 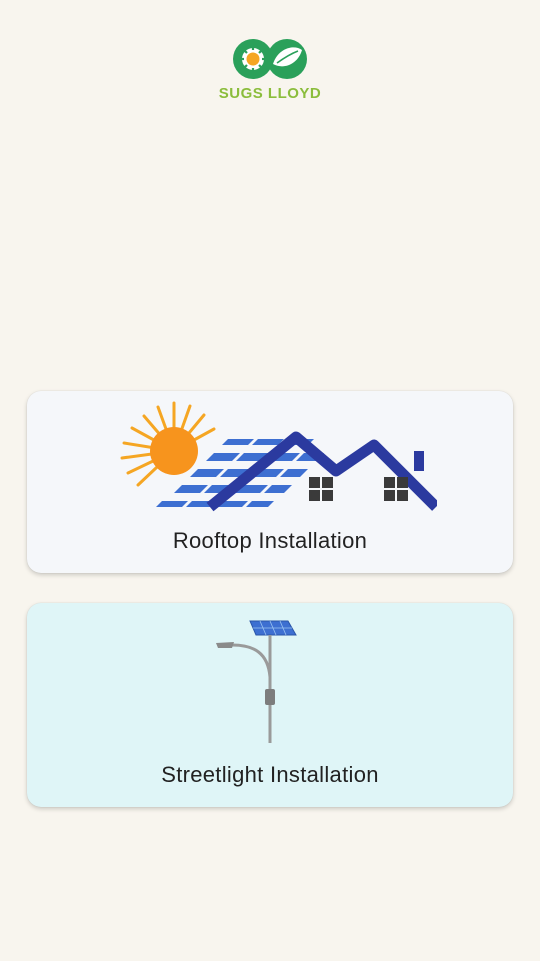 What do you see at coordinates (270, 93) in the screenshot?
I see `brand-name: SUGS LLOYD` at bounding box center [270, 93].